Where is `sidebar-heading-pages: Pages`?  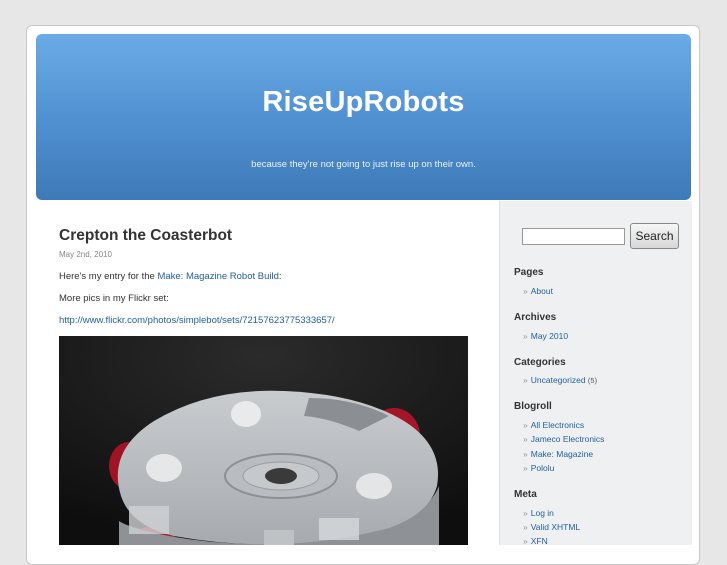 sidebar-heading-pages: Pages is located at coordinates (529, 272).